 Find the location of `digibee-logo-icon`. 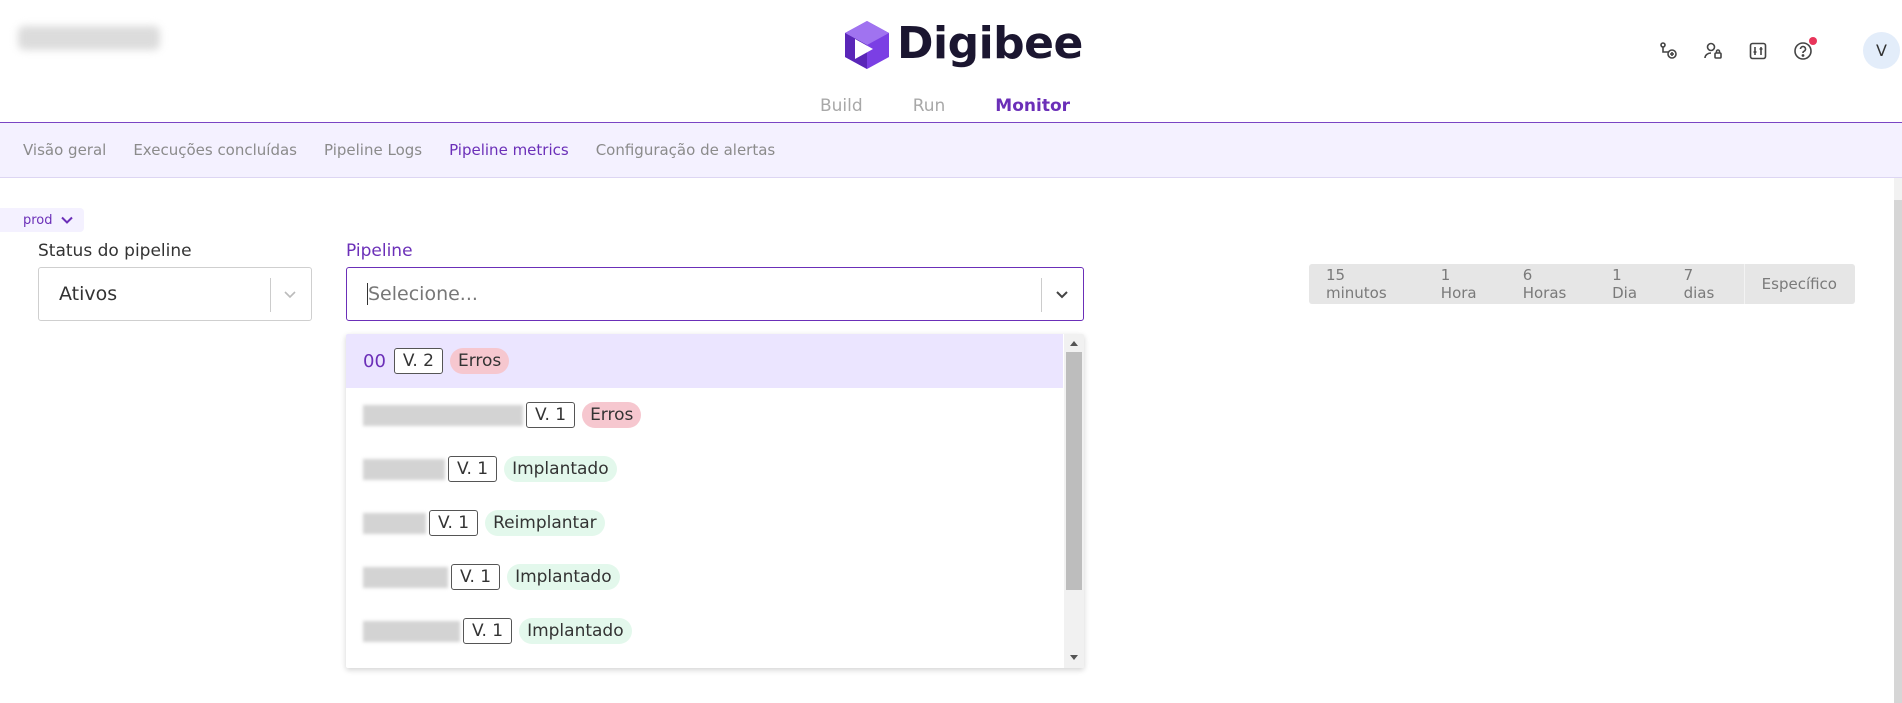

digibee-logo-icon is located at coordinates (867, 44).